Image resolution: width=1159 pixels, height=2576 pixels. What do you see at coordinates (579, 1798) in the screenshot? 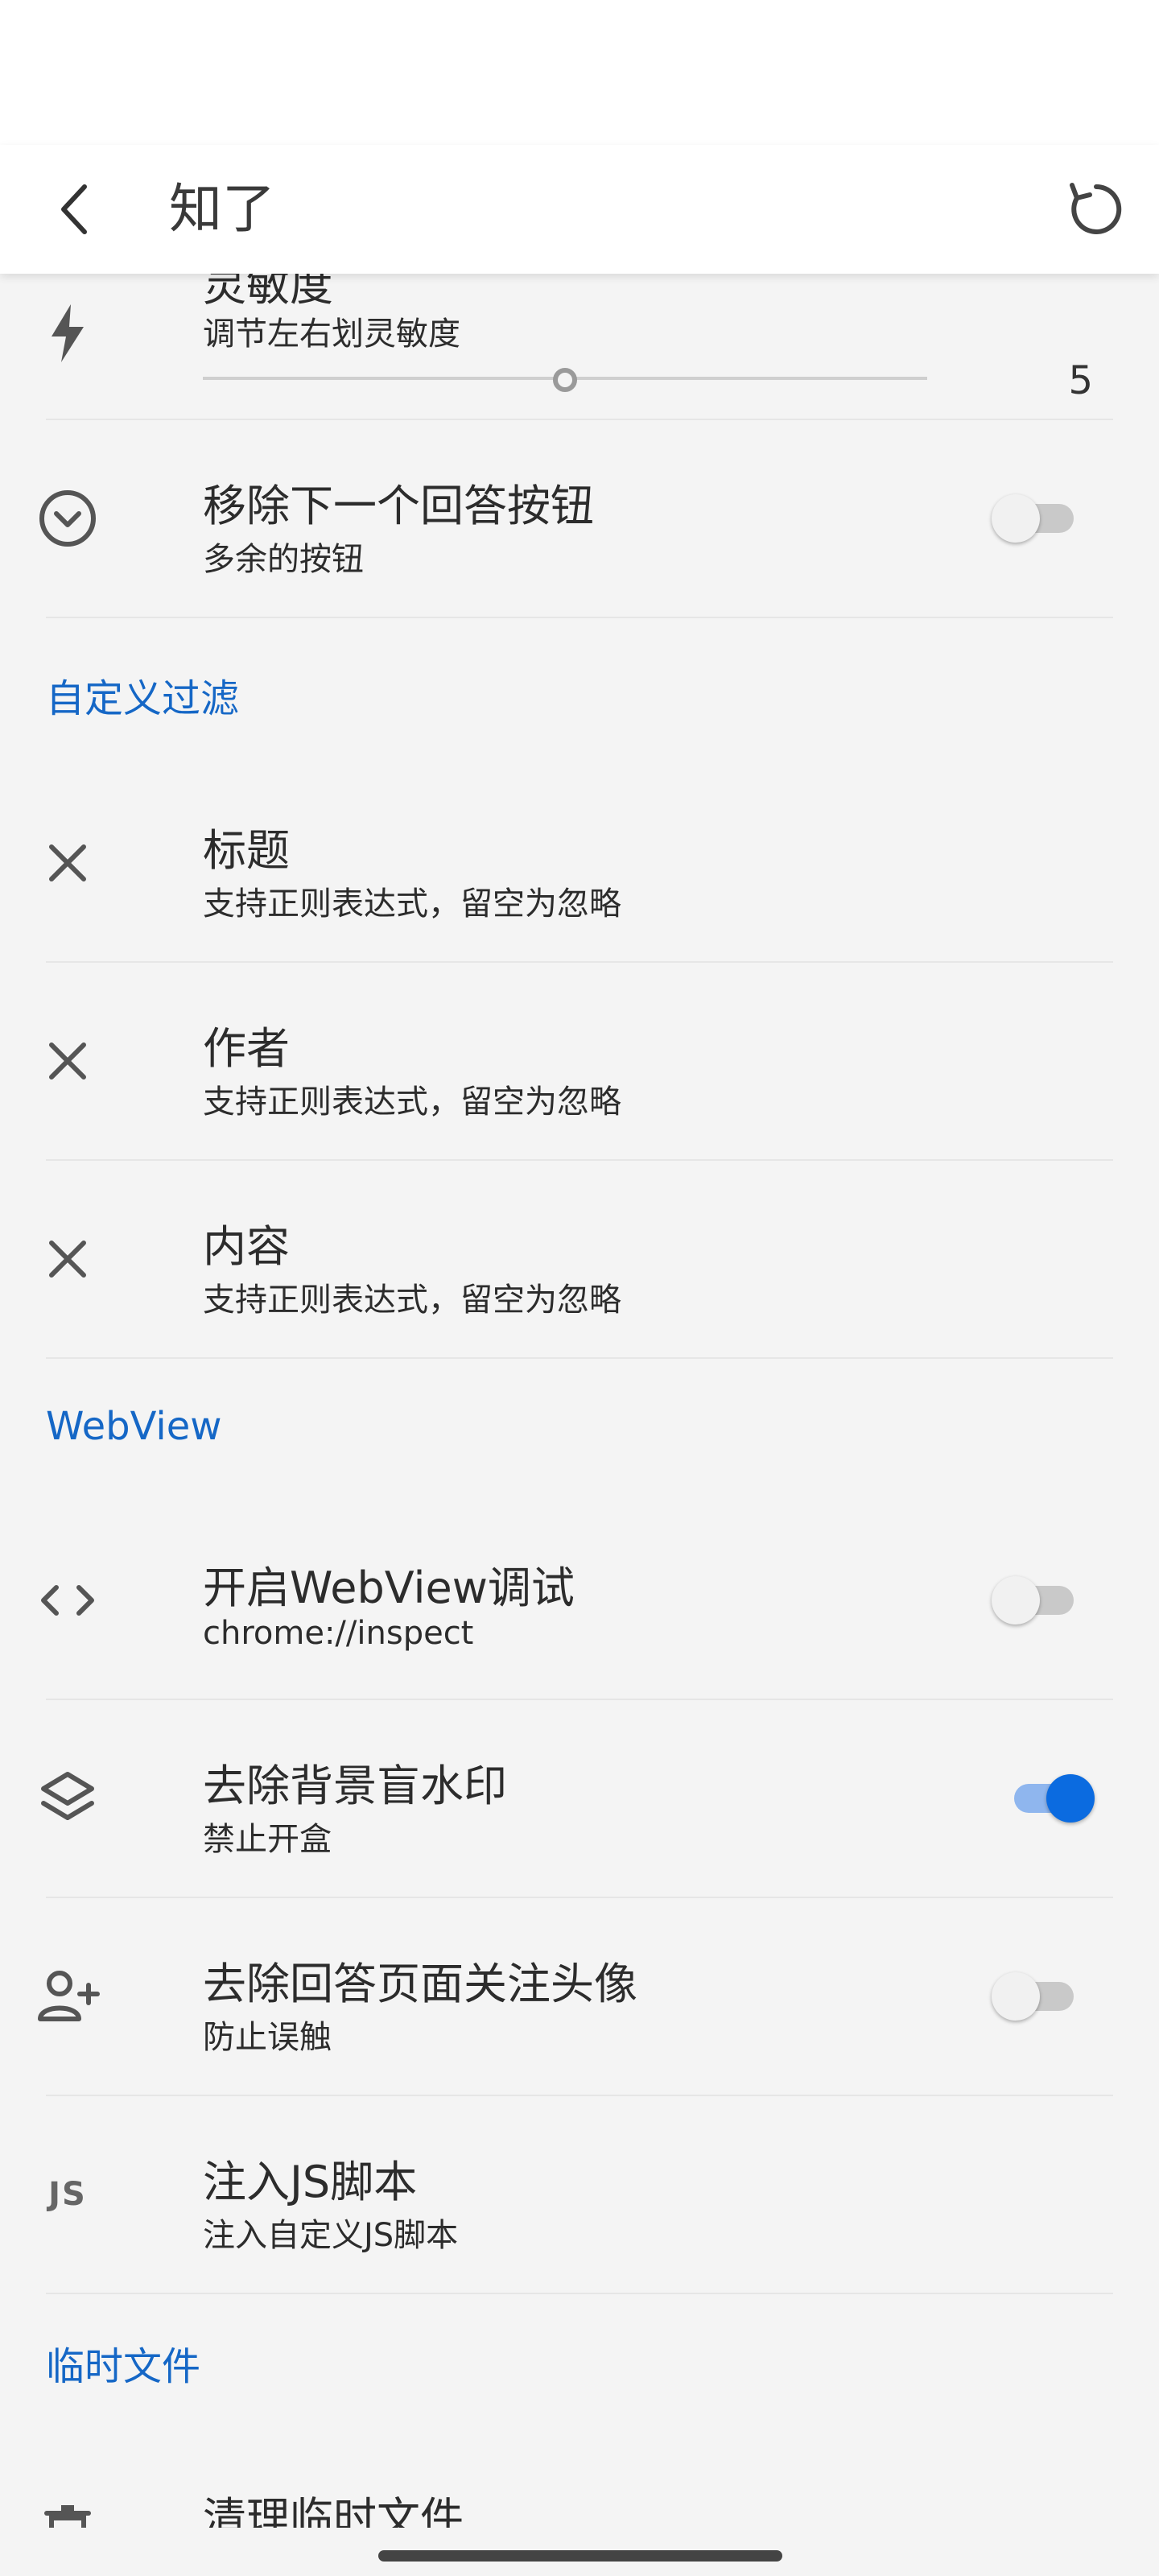
I see `remove-watermark-row: 去除背景盲水印 禁止开盒` at bounding box center [579, 1798].